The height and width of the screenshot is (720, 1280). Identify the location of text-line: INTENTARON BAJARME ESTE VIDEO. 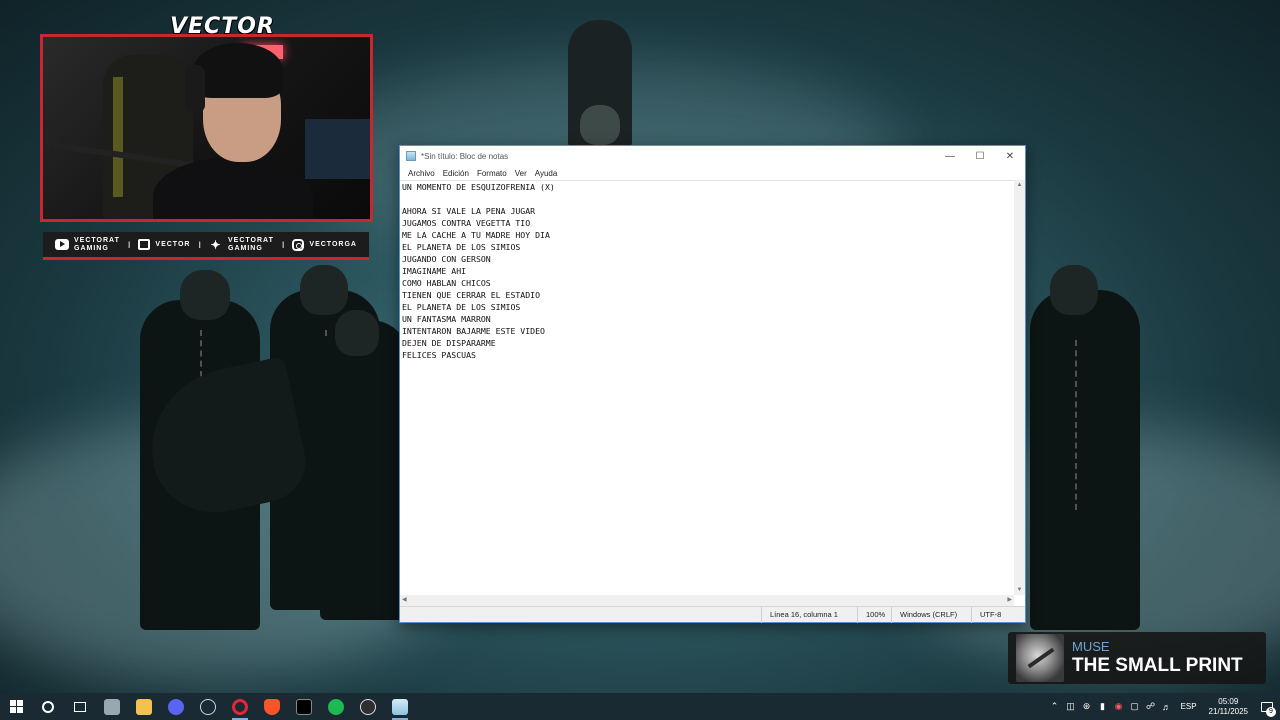
(473, 331).